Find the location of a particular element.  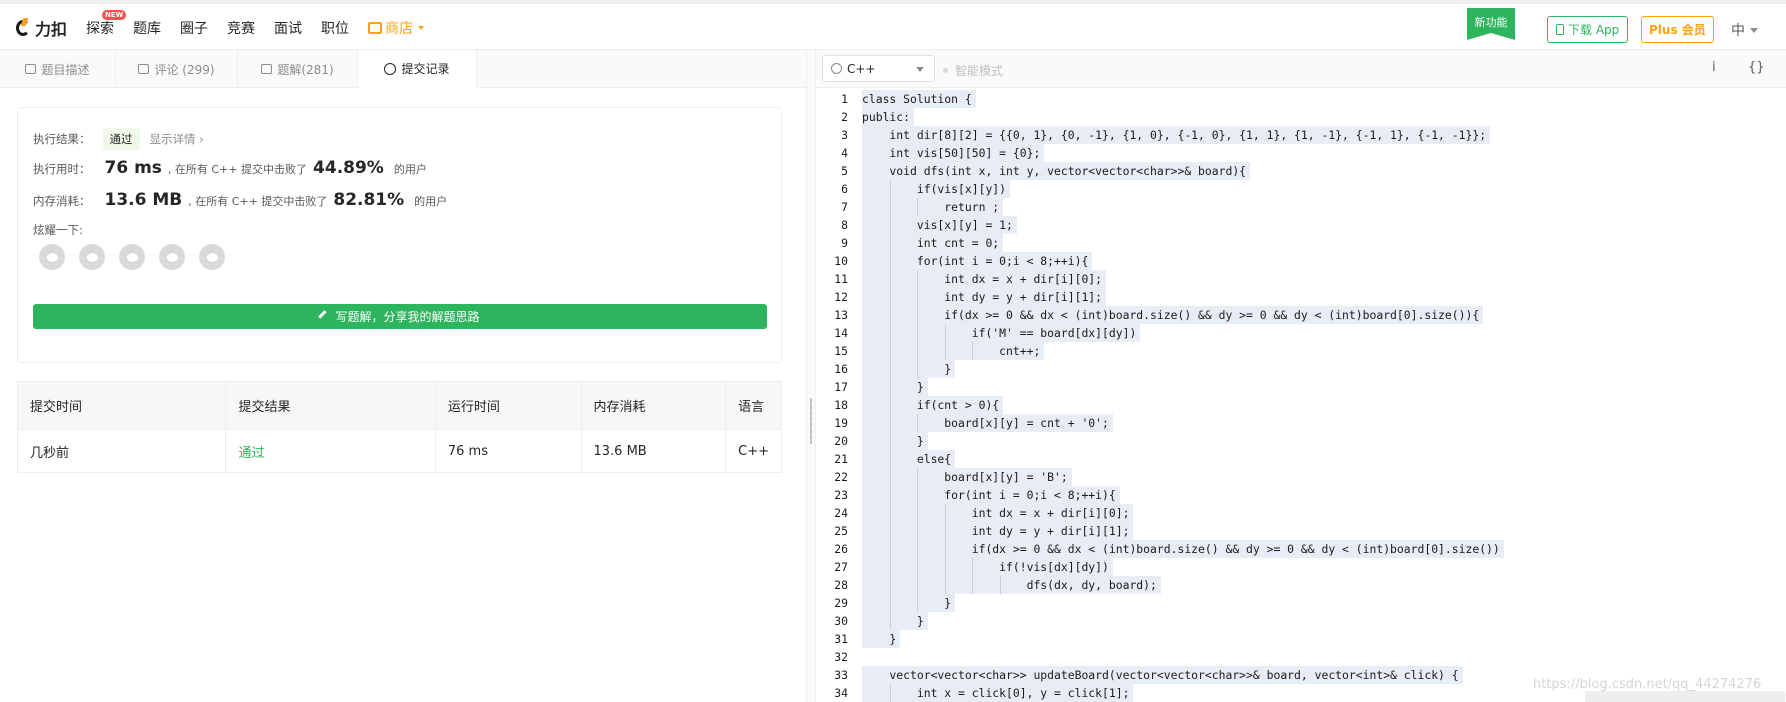

store-icon is located at coordinates (375, 28).